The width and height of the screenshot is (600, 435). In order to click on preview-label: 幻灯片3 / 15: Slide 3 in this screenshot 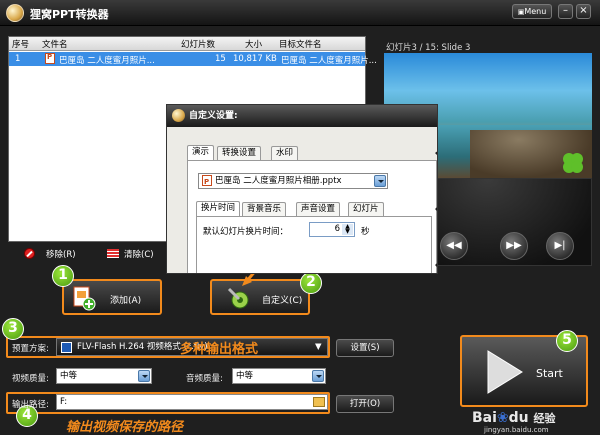, I will do `click(428, 48)`.